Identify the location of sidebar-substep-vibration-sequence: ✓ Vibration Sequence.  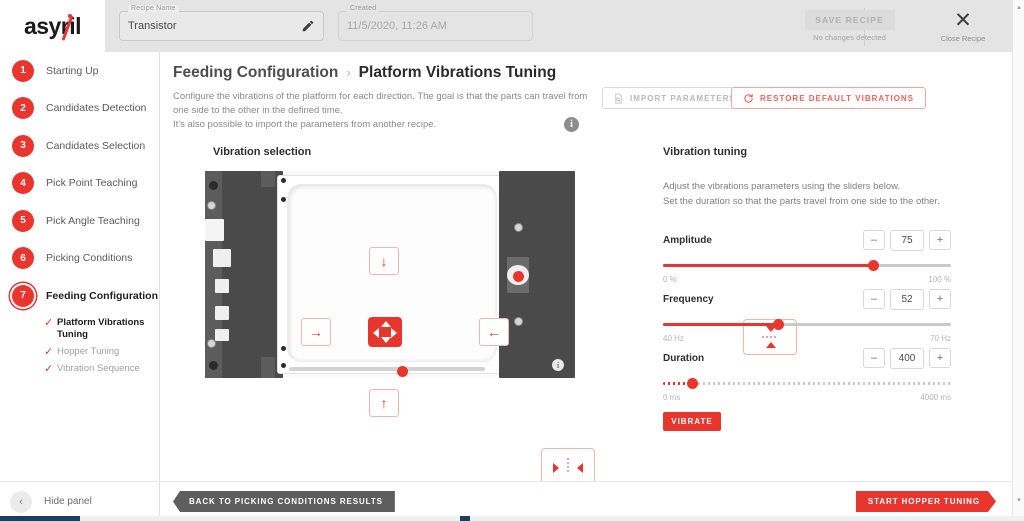
(101, 369).